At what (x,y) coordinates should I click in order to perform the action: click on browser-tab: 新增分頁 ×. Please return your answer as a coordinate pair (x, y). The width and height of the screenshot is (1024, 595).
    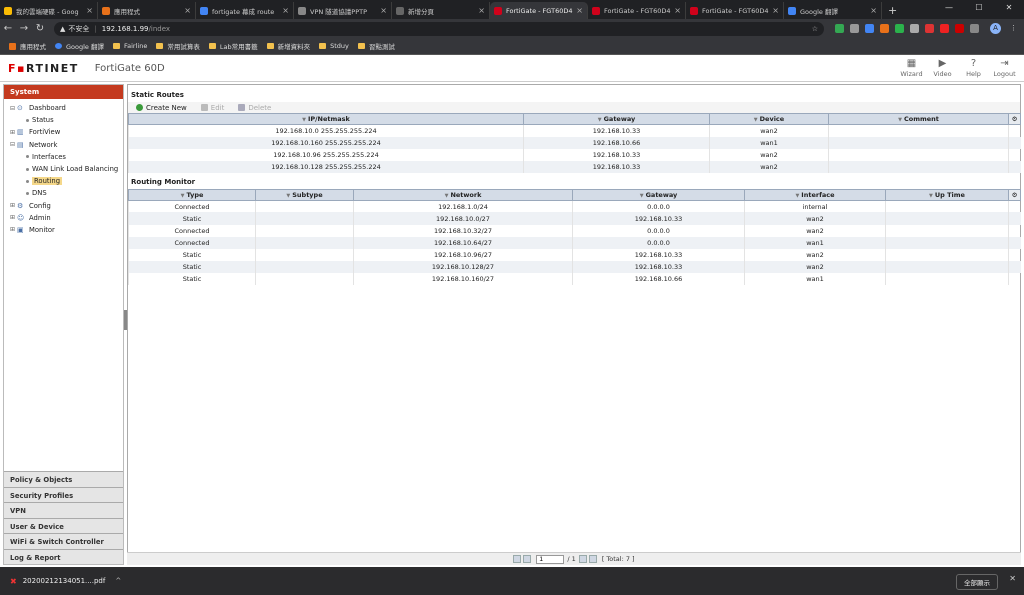
    Looking at the image, I should click on (441, 10).